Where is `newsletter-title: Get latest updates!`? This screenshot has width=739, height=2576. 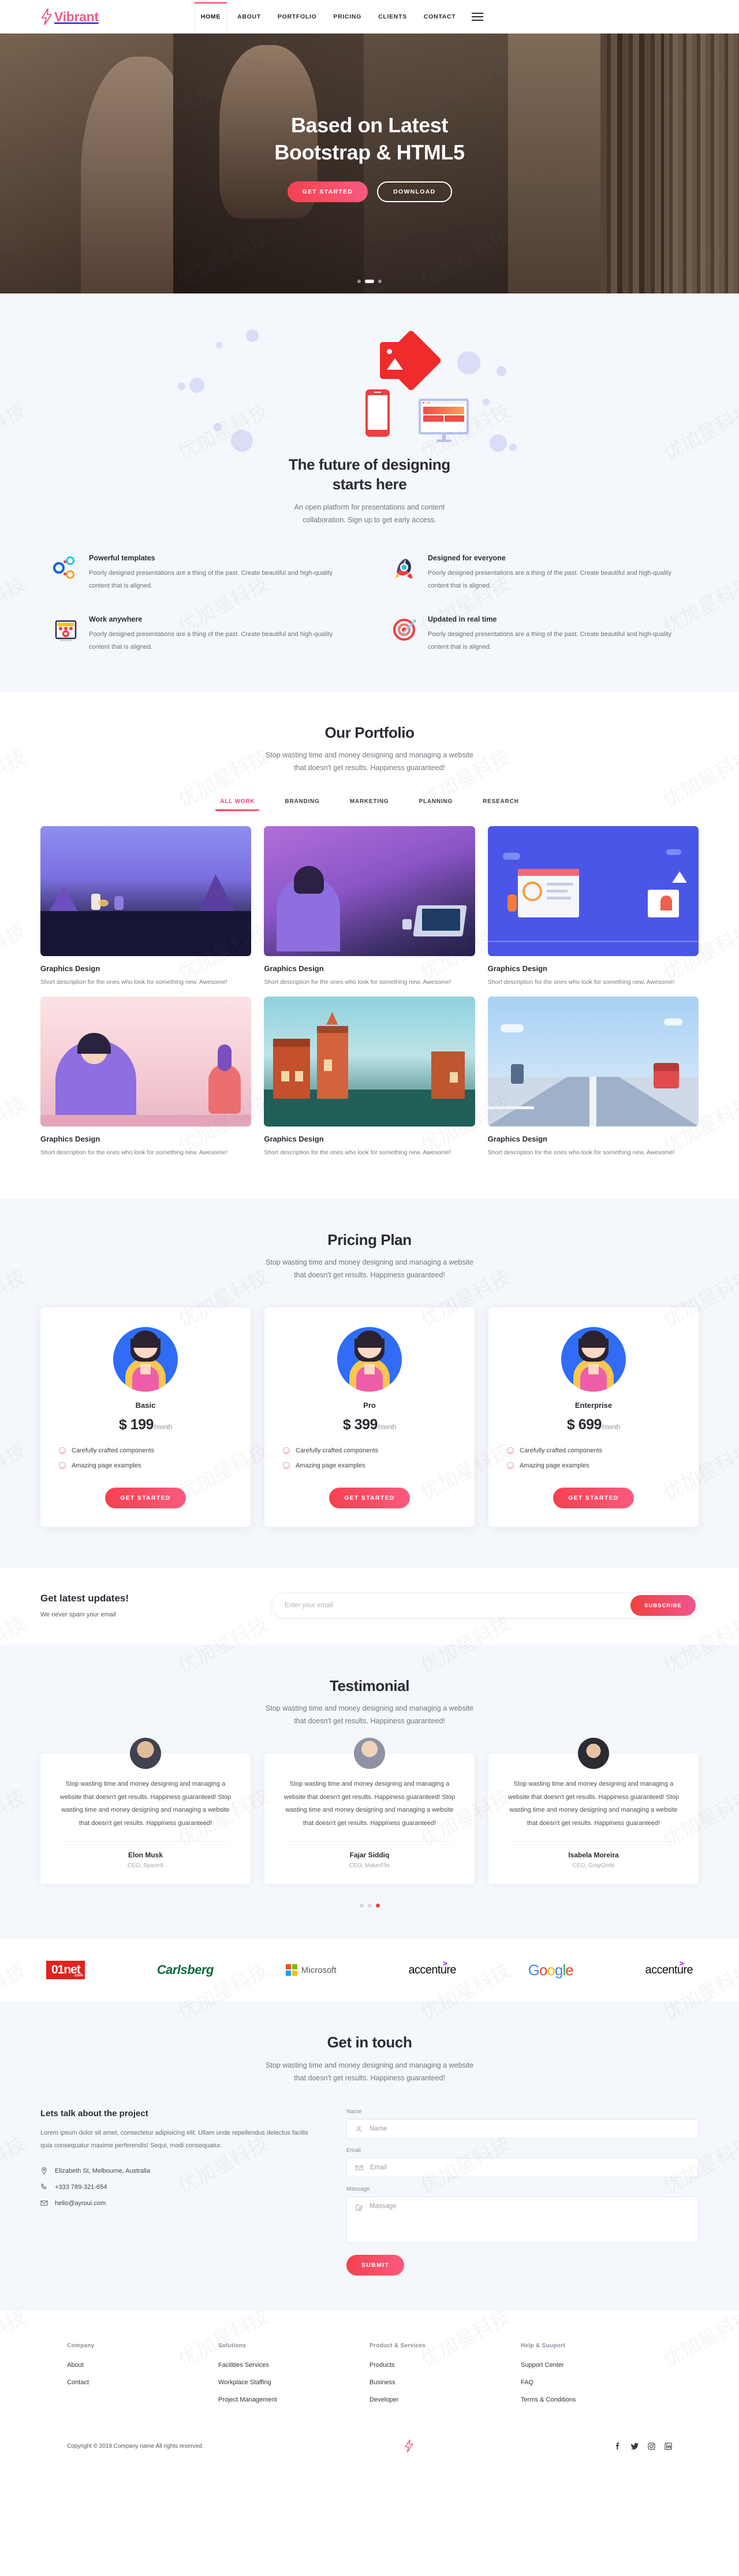
newsletter-title: Get latest updates! is located at coordinates (85, 1598).